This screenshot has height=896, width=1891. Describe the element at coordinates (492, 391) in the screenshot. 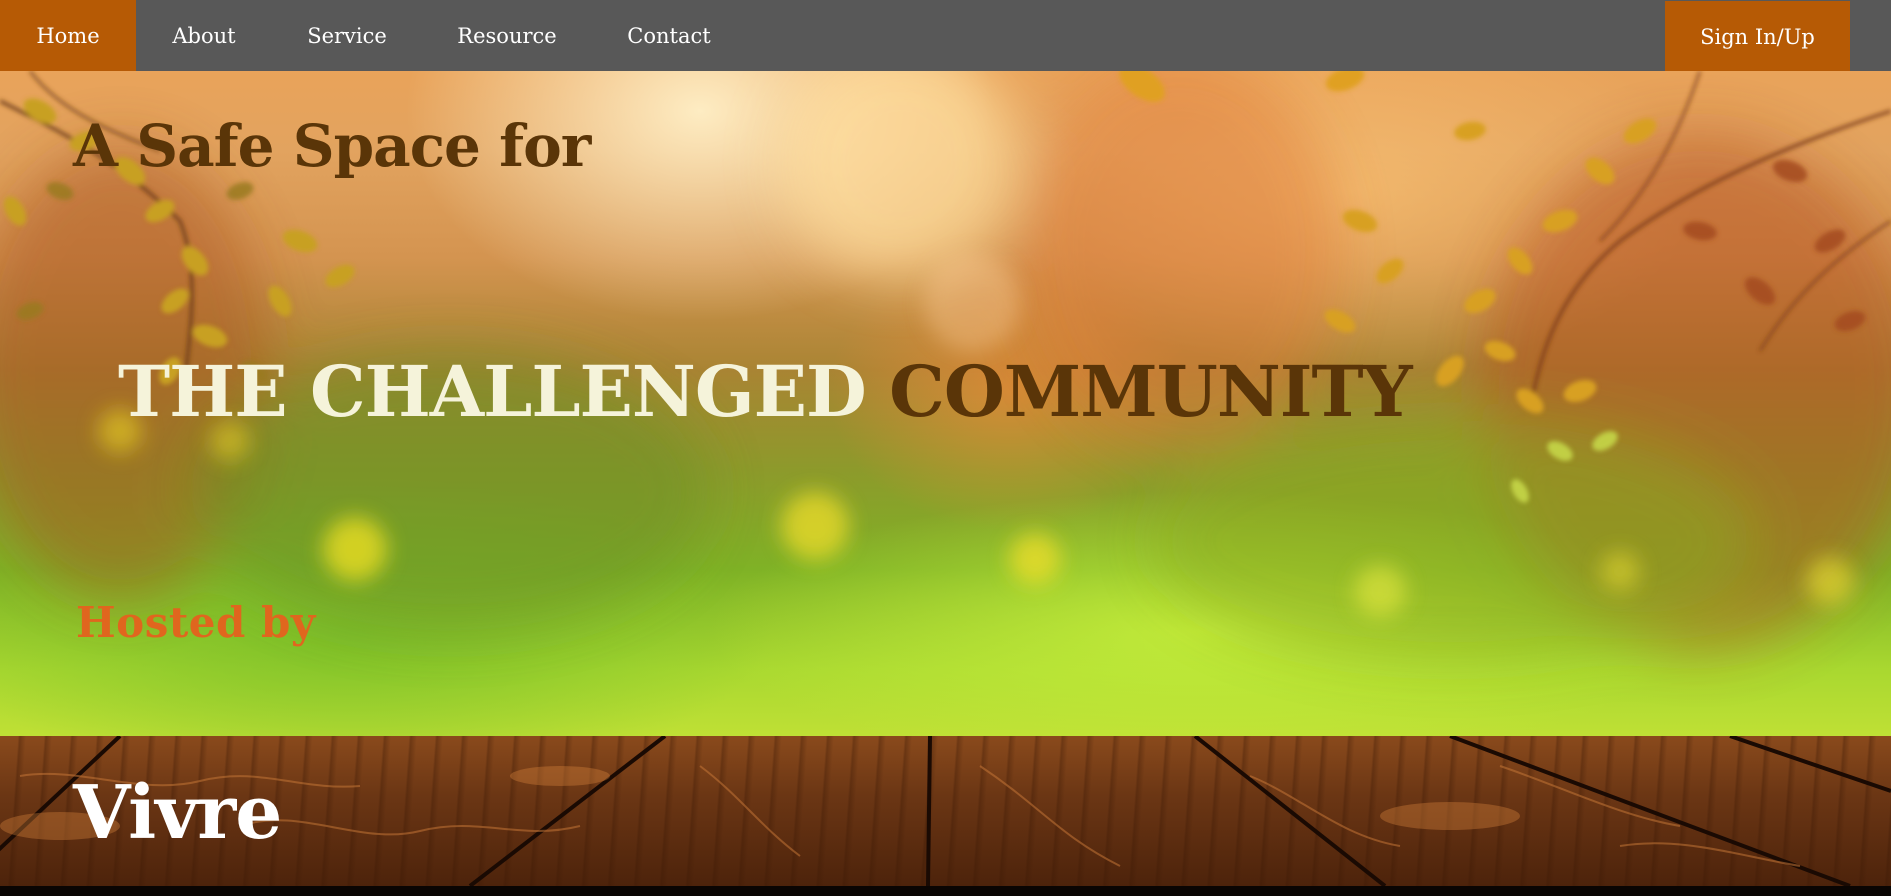

I see `hero-title-light-part: THE CHALLENGED` at that location.